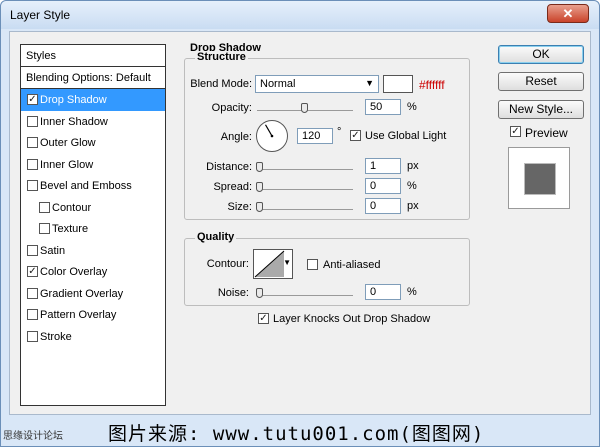  I want to click on opacity-slider-thumb, so click(304, 108).